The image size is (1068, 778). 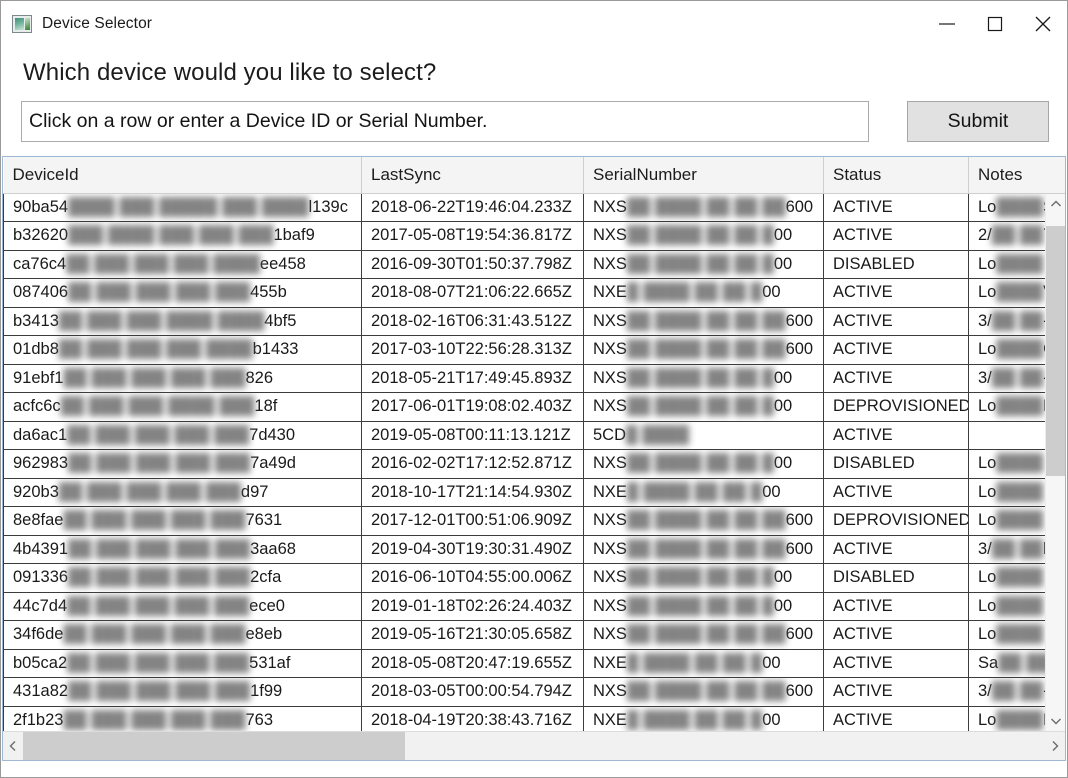 I want to click on cell-deviceid: 431a82 ██ ███ ███ ███ ███ 1f99, so click(x=182, y=692).